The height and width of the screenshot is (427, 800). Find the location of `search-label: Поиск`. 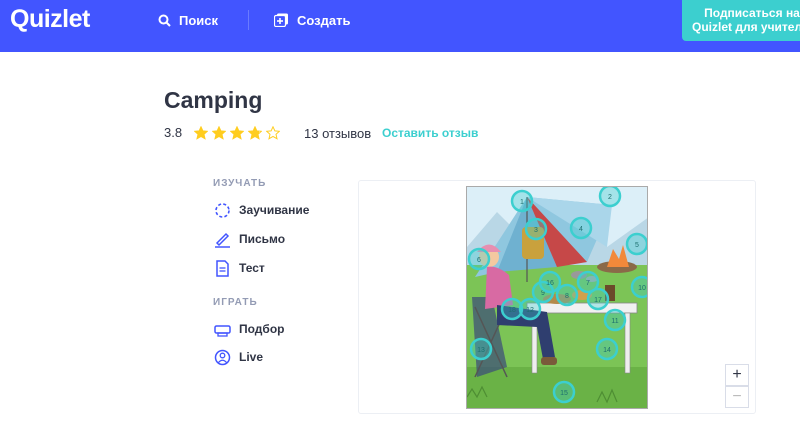

search-label: Поиск is located at coordinates (199, 20).